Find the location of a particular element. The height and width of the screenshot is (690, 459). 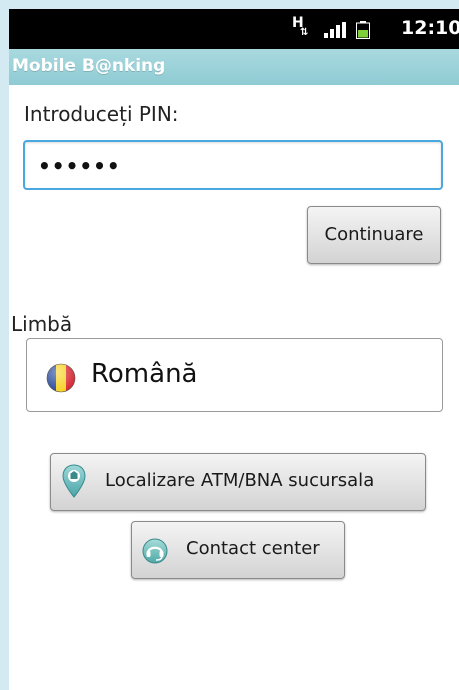

app-title: Mobile B@nking is located at coordinates (89, 66).